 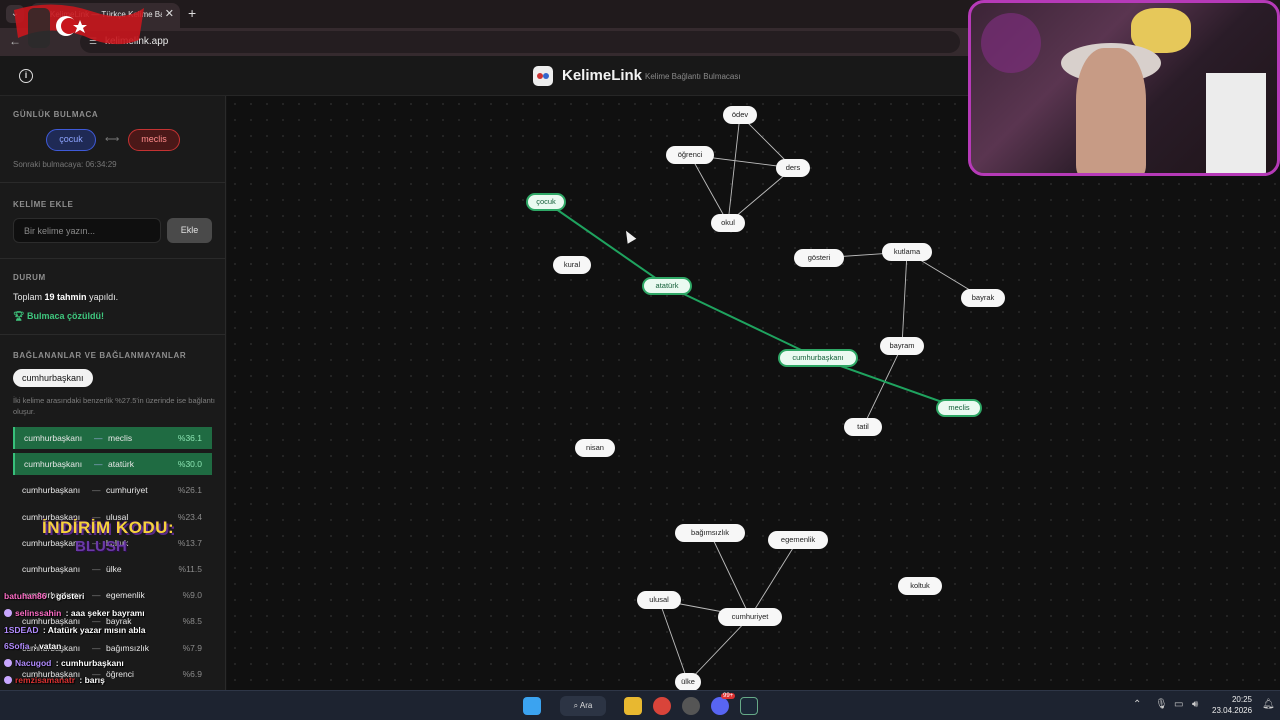 I want to click on guess-count-text: Toplam 19 tahmin yapıldı., so click(x=65, y=297).